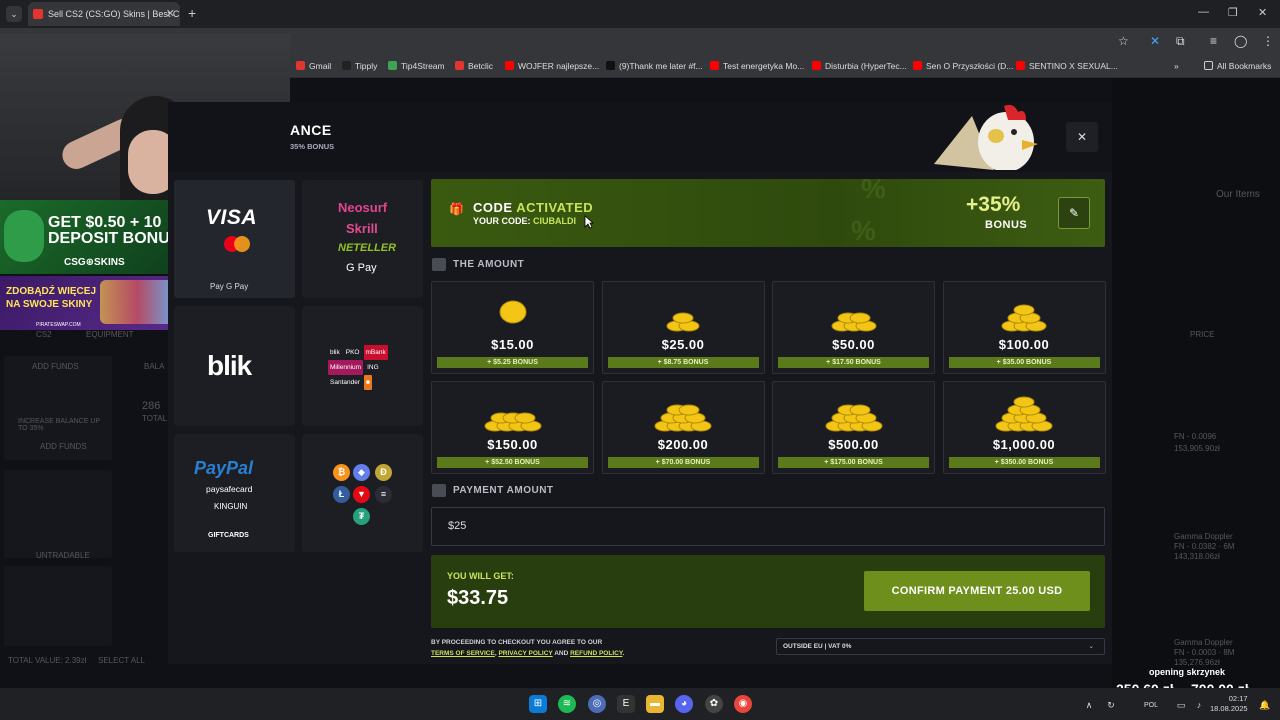 Image resolution: width=1280 pixels, height=720 pixels. I want to click on vat-region-select: OUTSIDE EU | VAT 0% ⌄, so click(940, 646).